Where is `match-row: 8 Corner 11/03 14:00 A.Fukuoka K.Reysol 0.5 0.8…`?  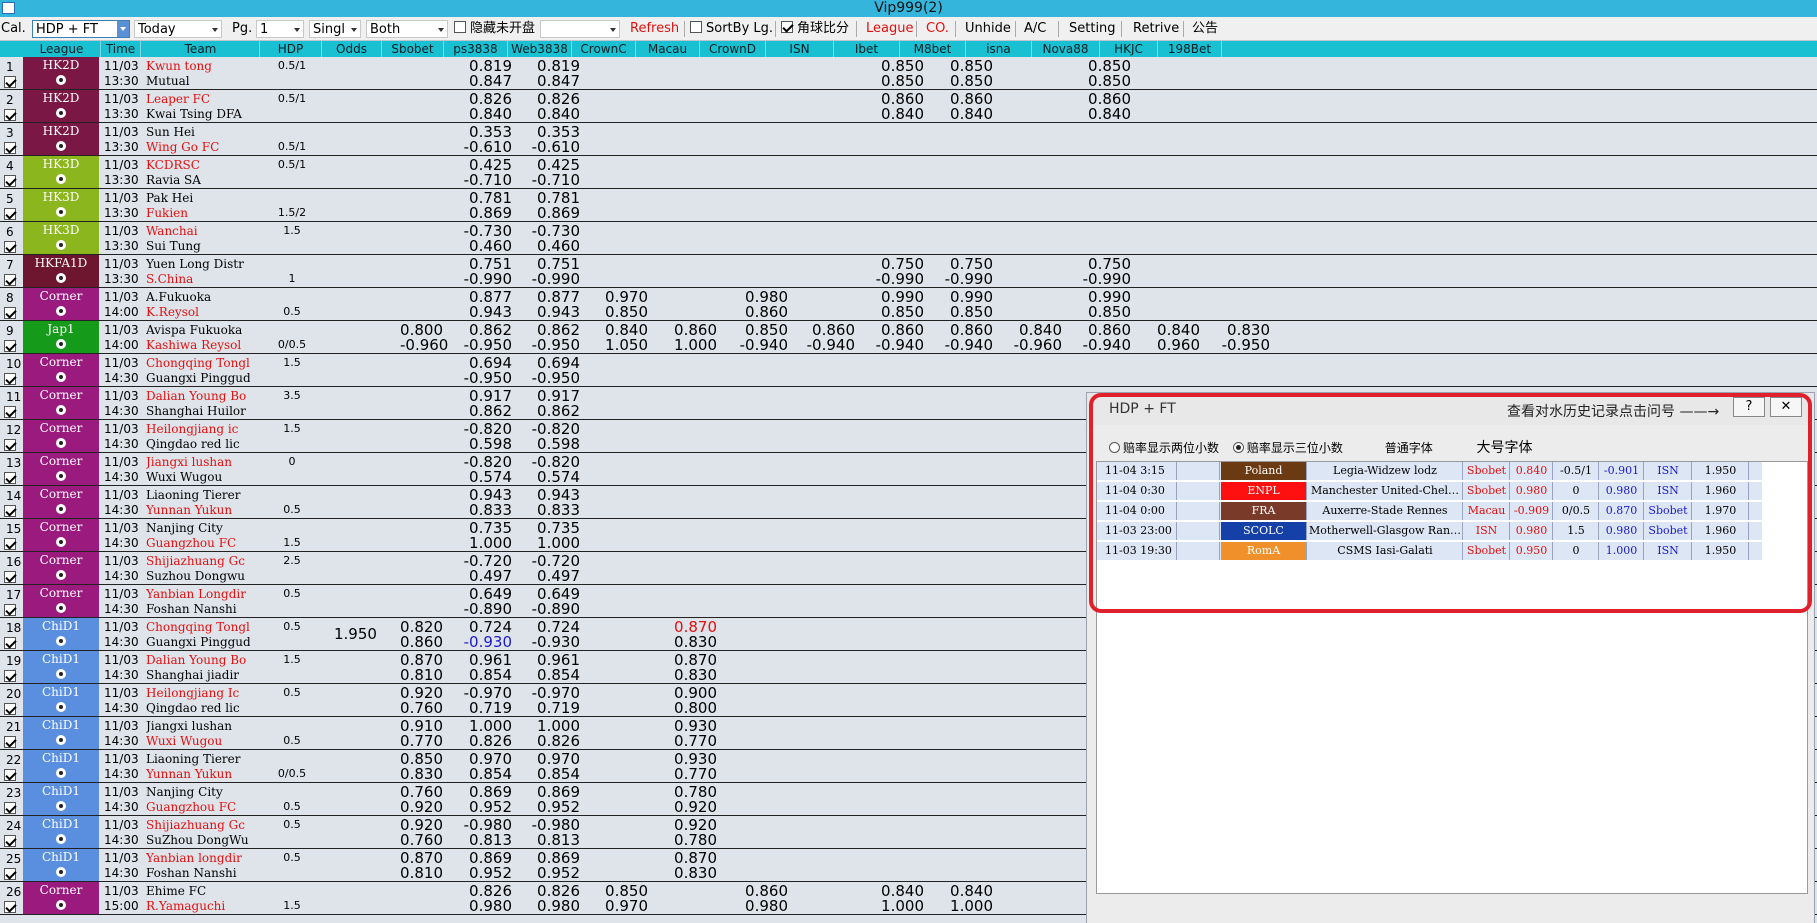
match-row: 8 Corner 11/03 14:00 A.Fukuoka K.Reysol 0.5 0.8… is located at coordinates (908, 304).